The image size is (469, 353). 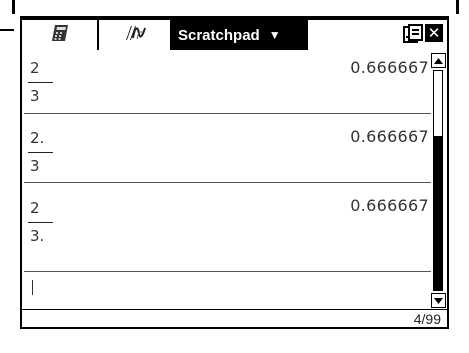 I want to click on entry-line-cursor, so click(x=32, y=287).